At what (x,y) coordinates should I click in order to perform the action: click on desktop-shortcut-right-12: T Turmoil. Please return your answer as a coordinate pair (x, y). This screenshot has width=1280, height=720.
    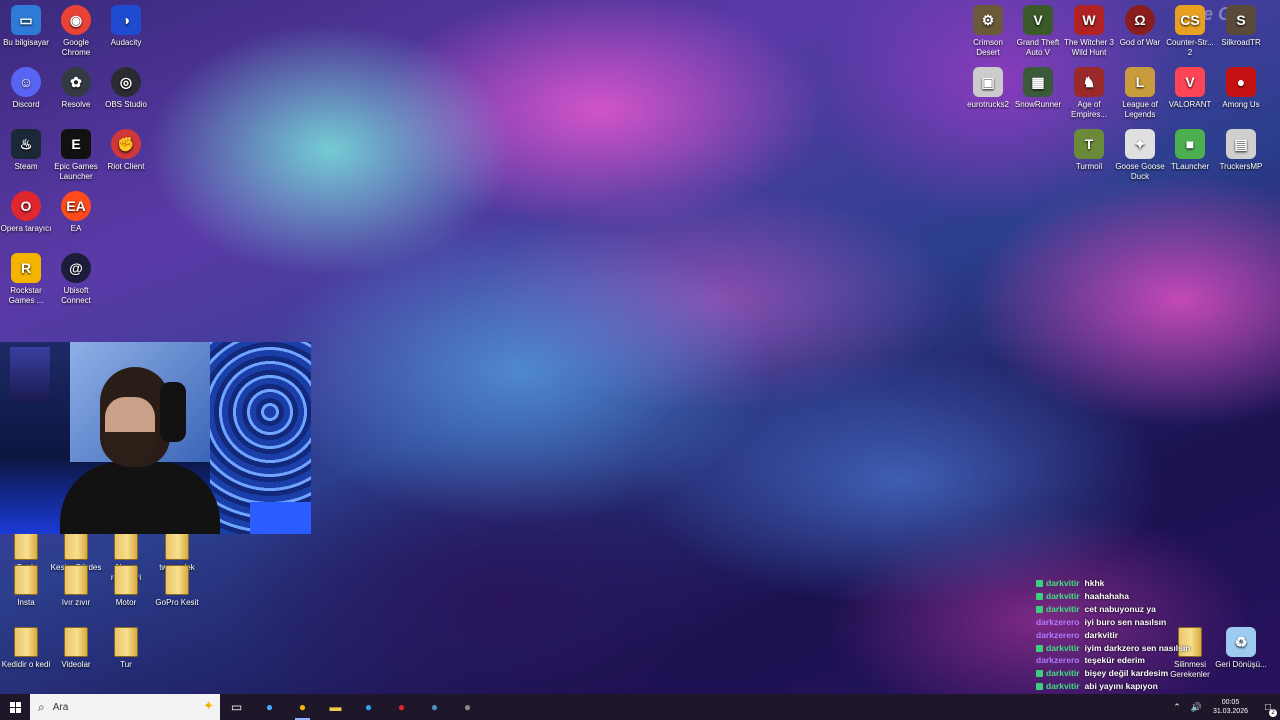
    Looking at the image, I should click on (1089, 150).